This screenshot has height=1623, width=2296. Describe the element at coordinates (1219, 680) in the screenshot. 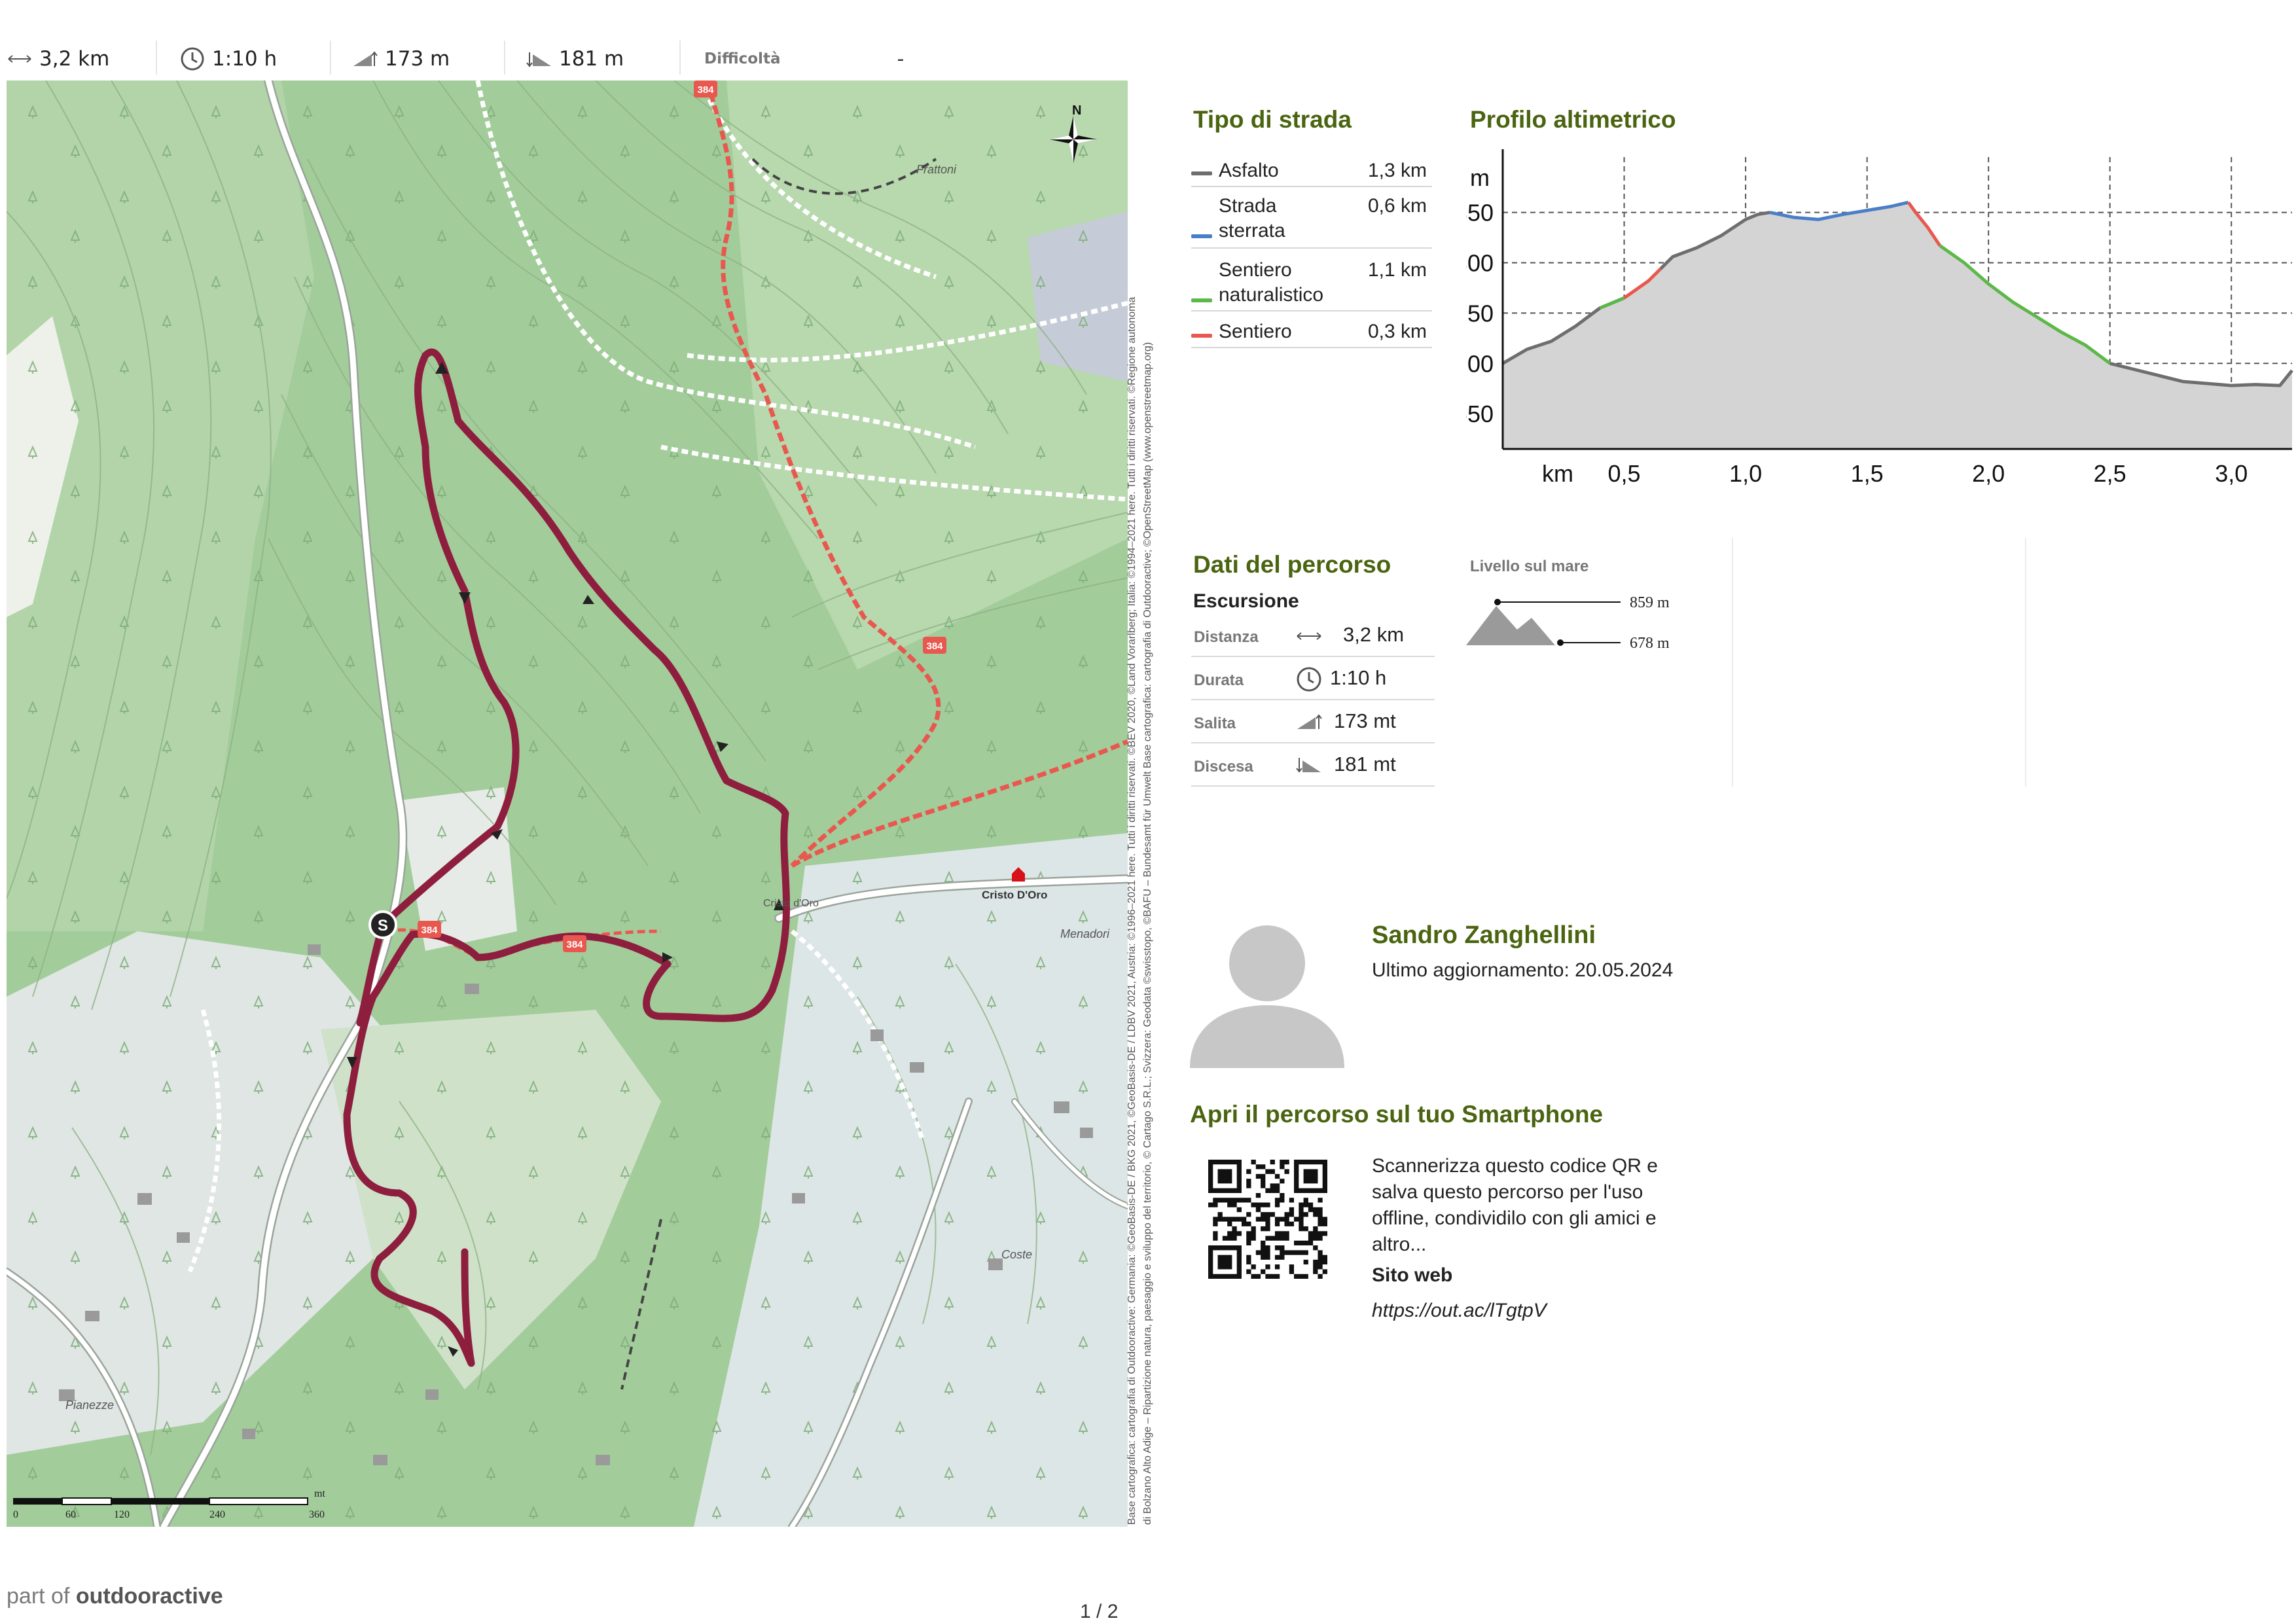

I see `route-data-label: Durata` at that location.